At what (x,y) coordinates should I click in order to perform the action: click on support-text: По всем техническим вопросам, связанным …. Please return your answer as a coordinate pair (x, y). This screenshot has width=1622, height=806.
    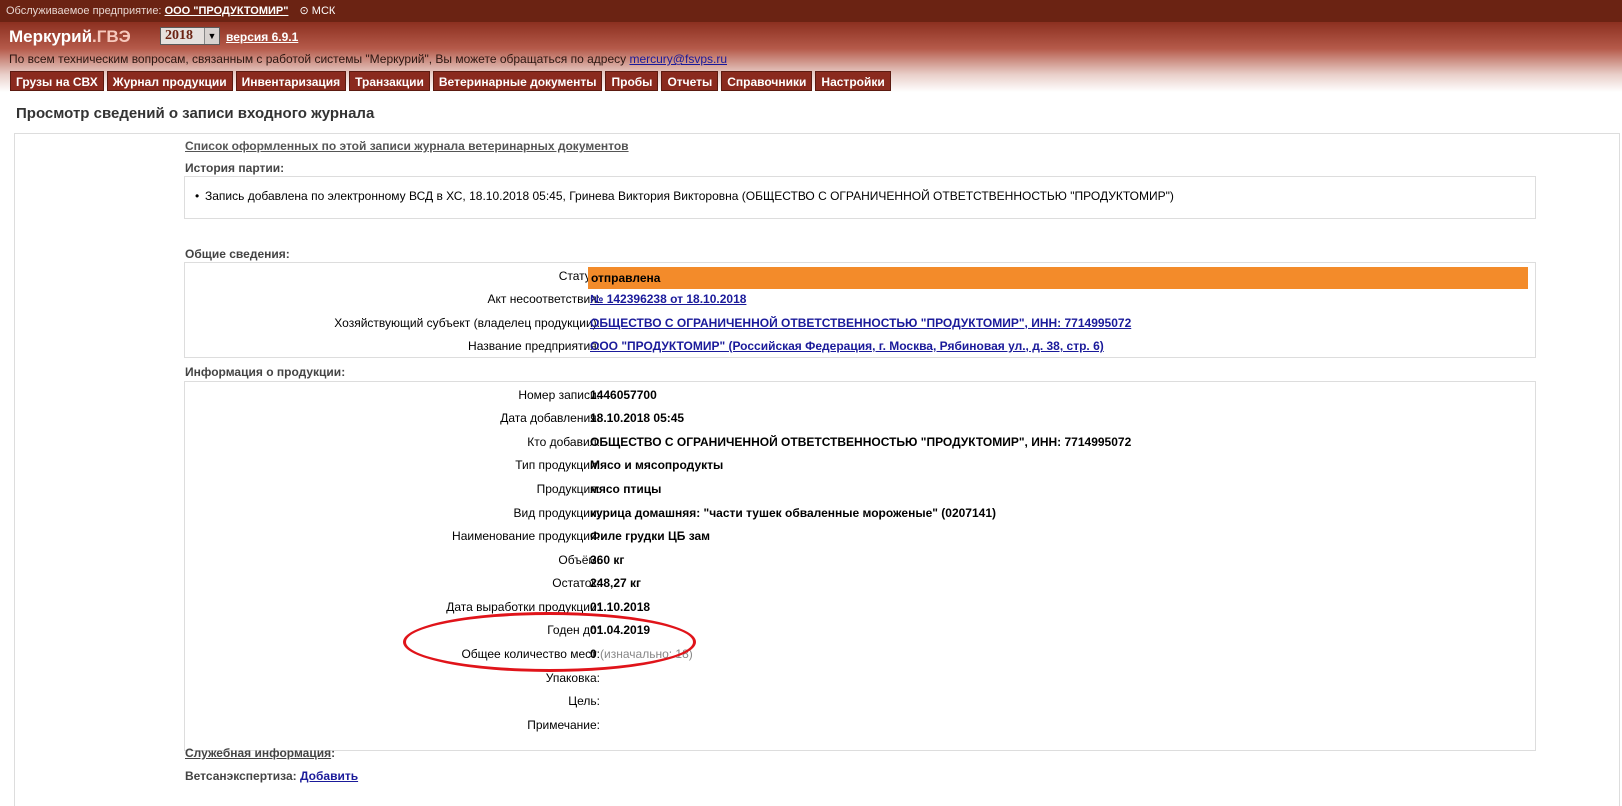
    Looking at the image, I should click on (368, 59).